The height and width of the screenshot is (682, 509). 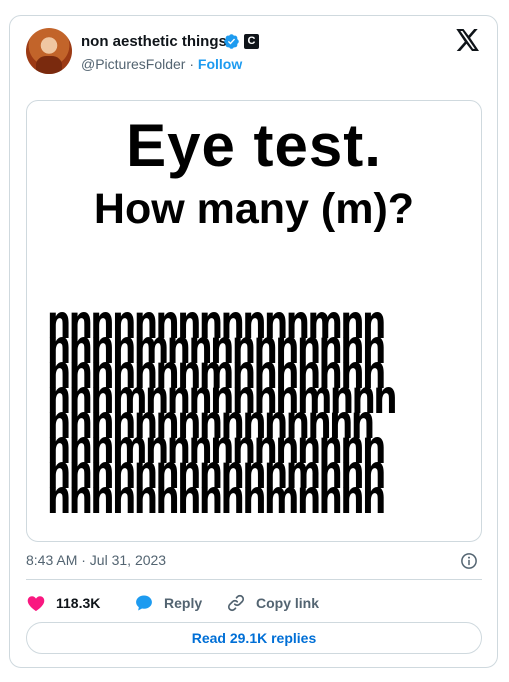 What do you see at coordinates (469, 561) in the screenshot?
I see `info-icon` at bounding box center [469, 561].